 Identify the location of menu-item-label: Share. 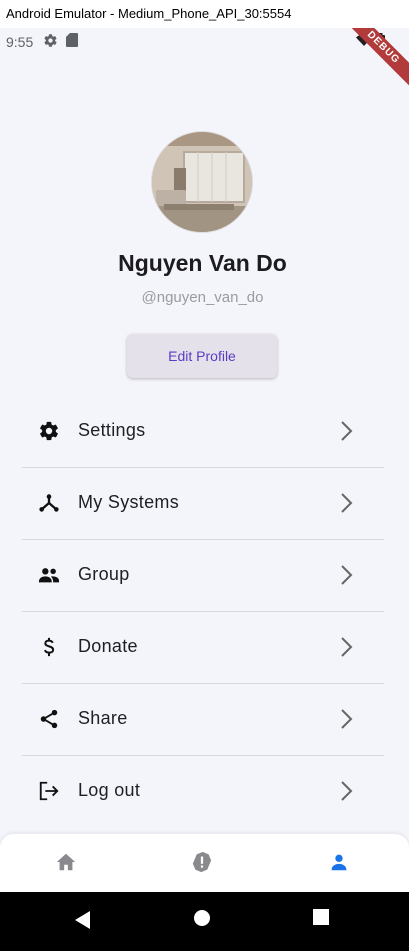
(103, 718).